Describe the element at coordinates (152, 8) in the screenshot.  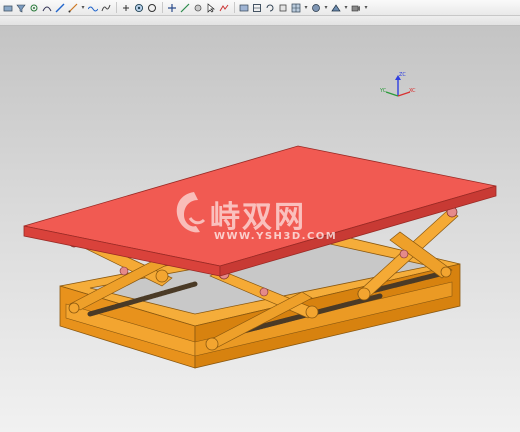
I see `hole-icon` at that location.